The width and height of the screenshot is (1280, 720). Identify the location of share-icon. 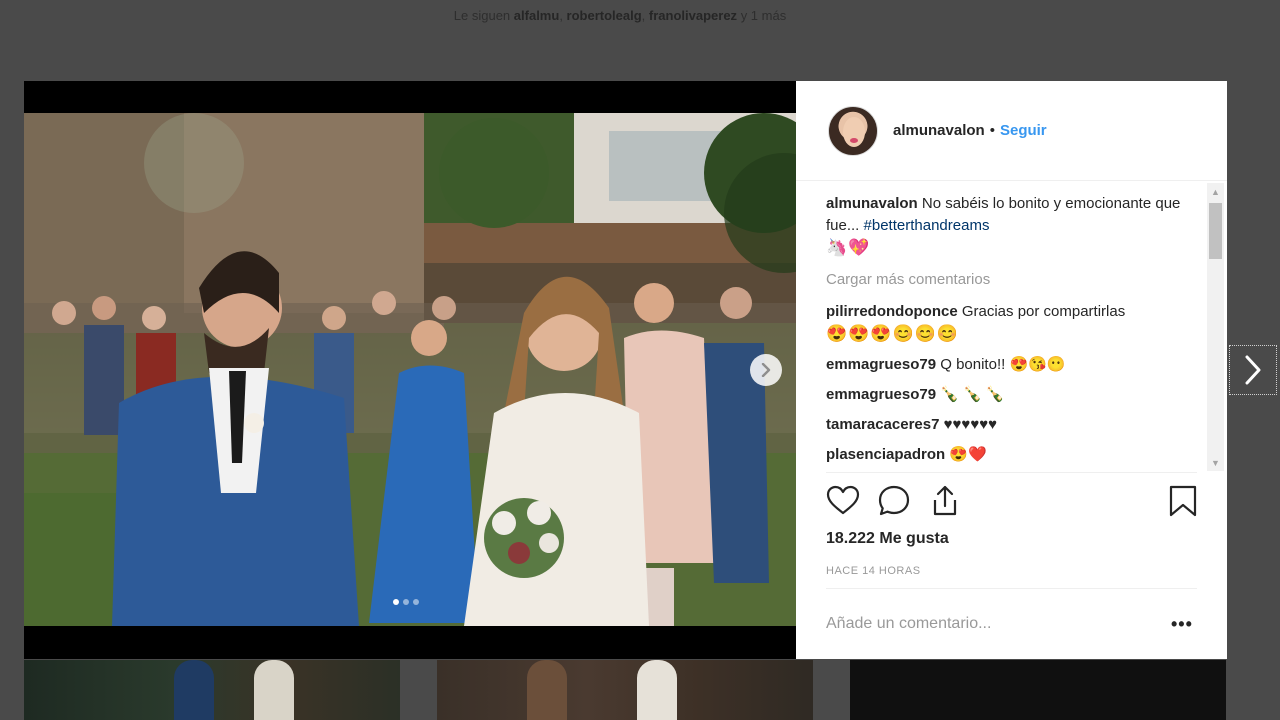
(945, 500).